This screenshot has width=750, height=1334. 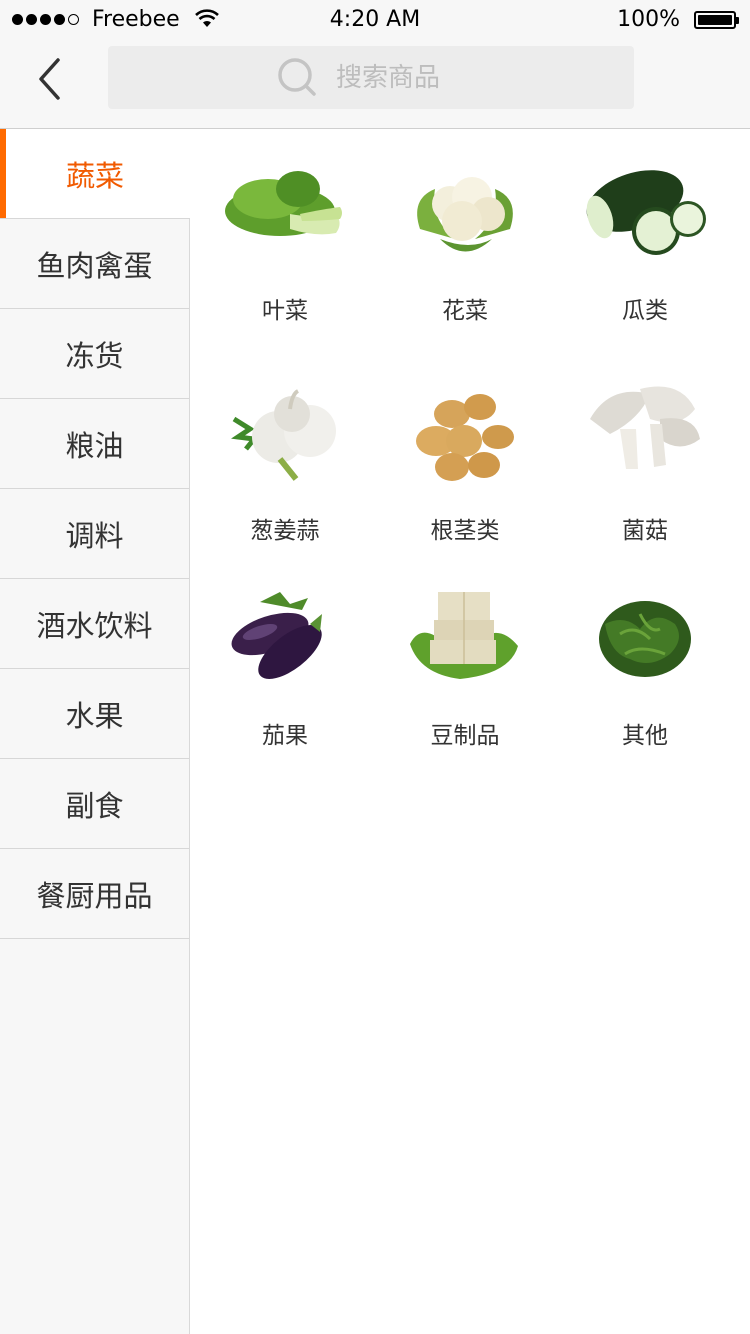 I want to click on sidebar-item-label: 冻货, so click(x=94, y=355).